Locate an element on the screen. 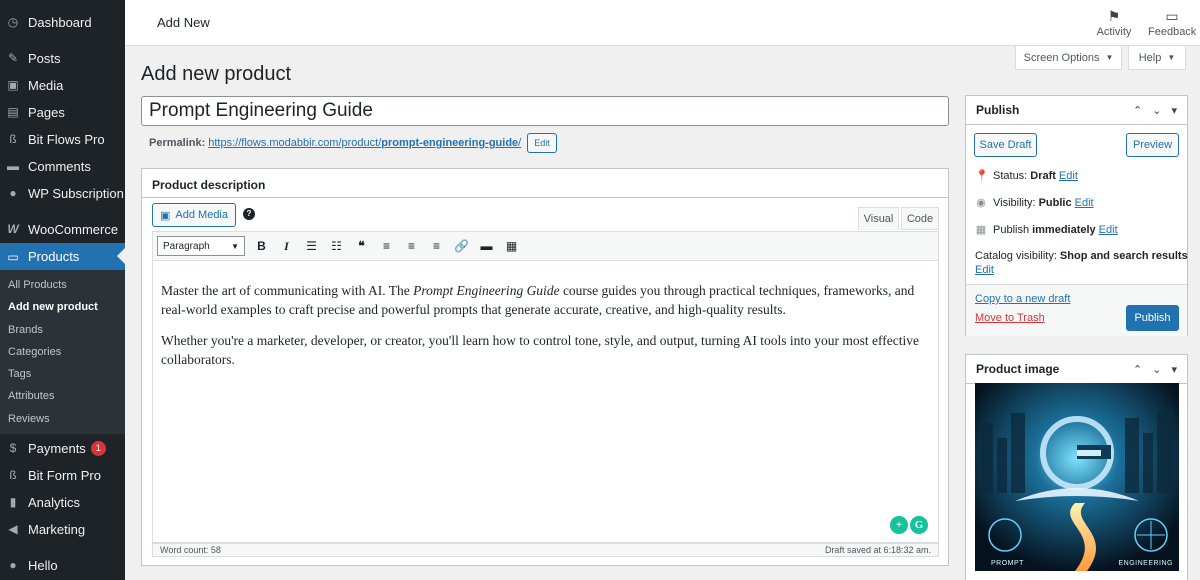 Image resolution: width=1200 pixels, height=580 pixels. product-title-input is located at coordinates (545, 111).